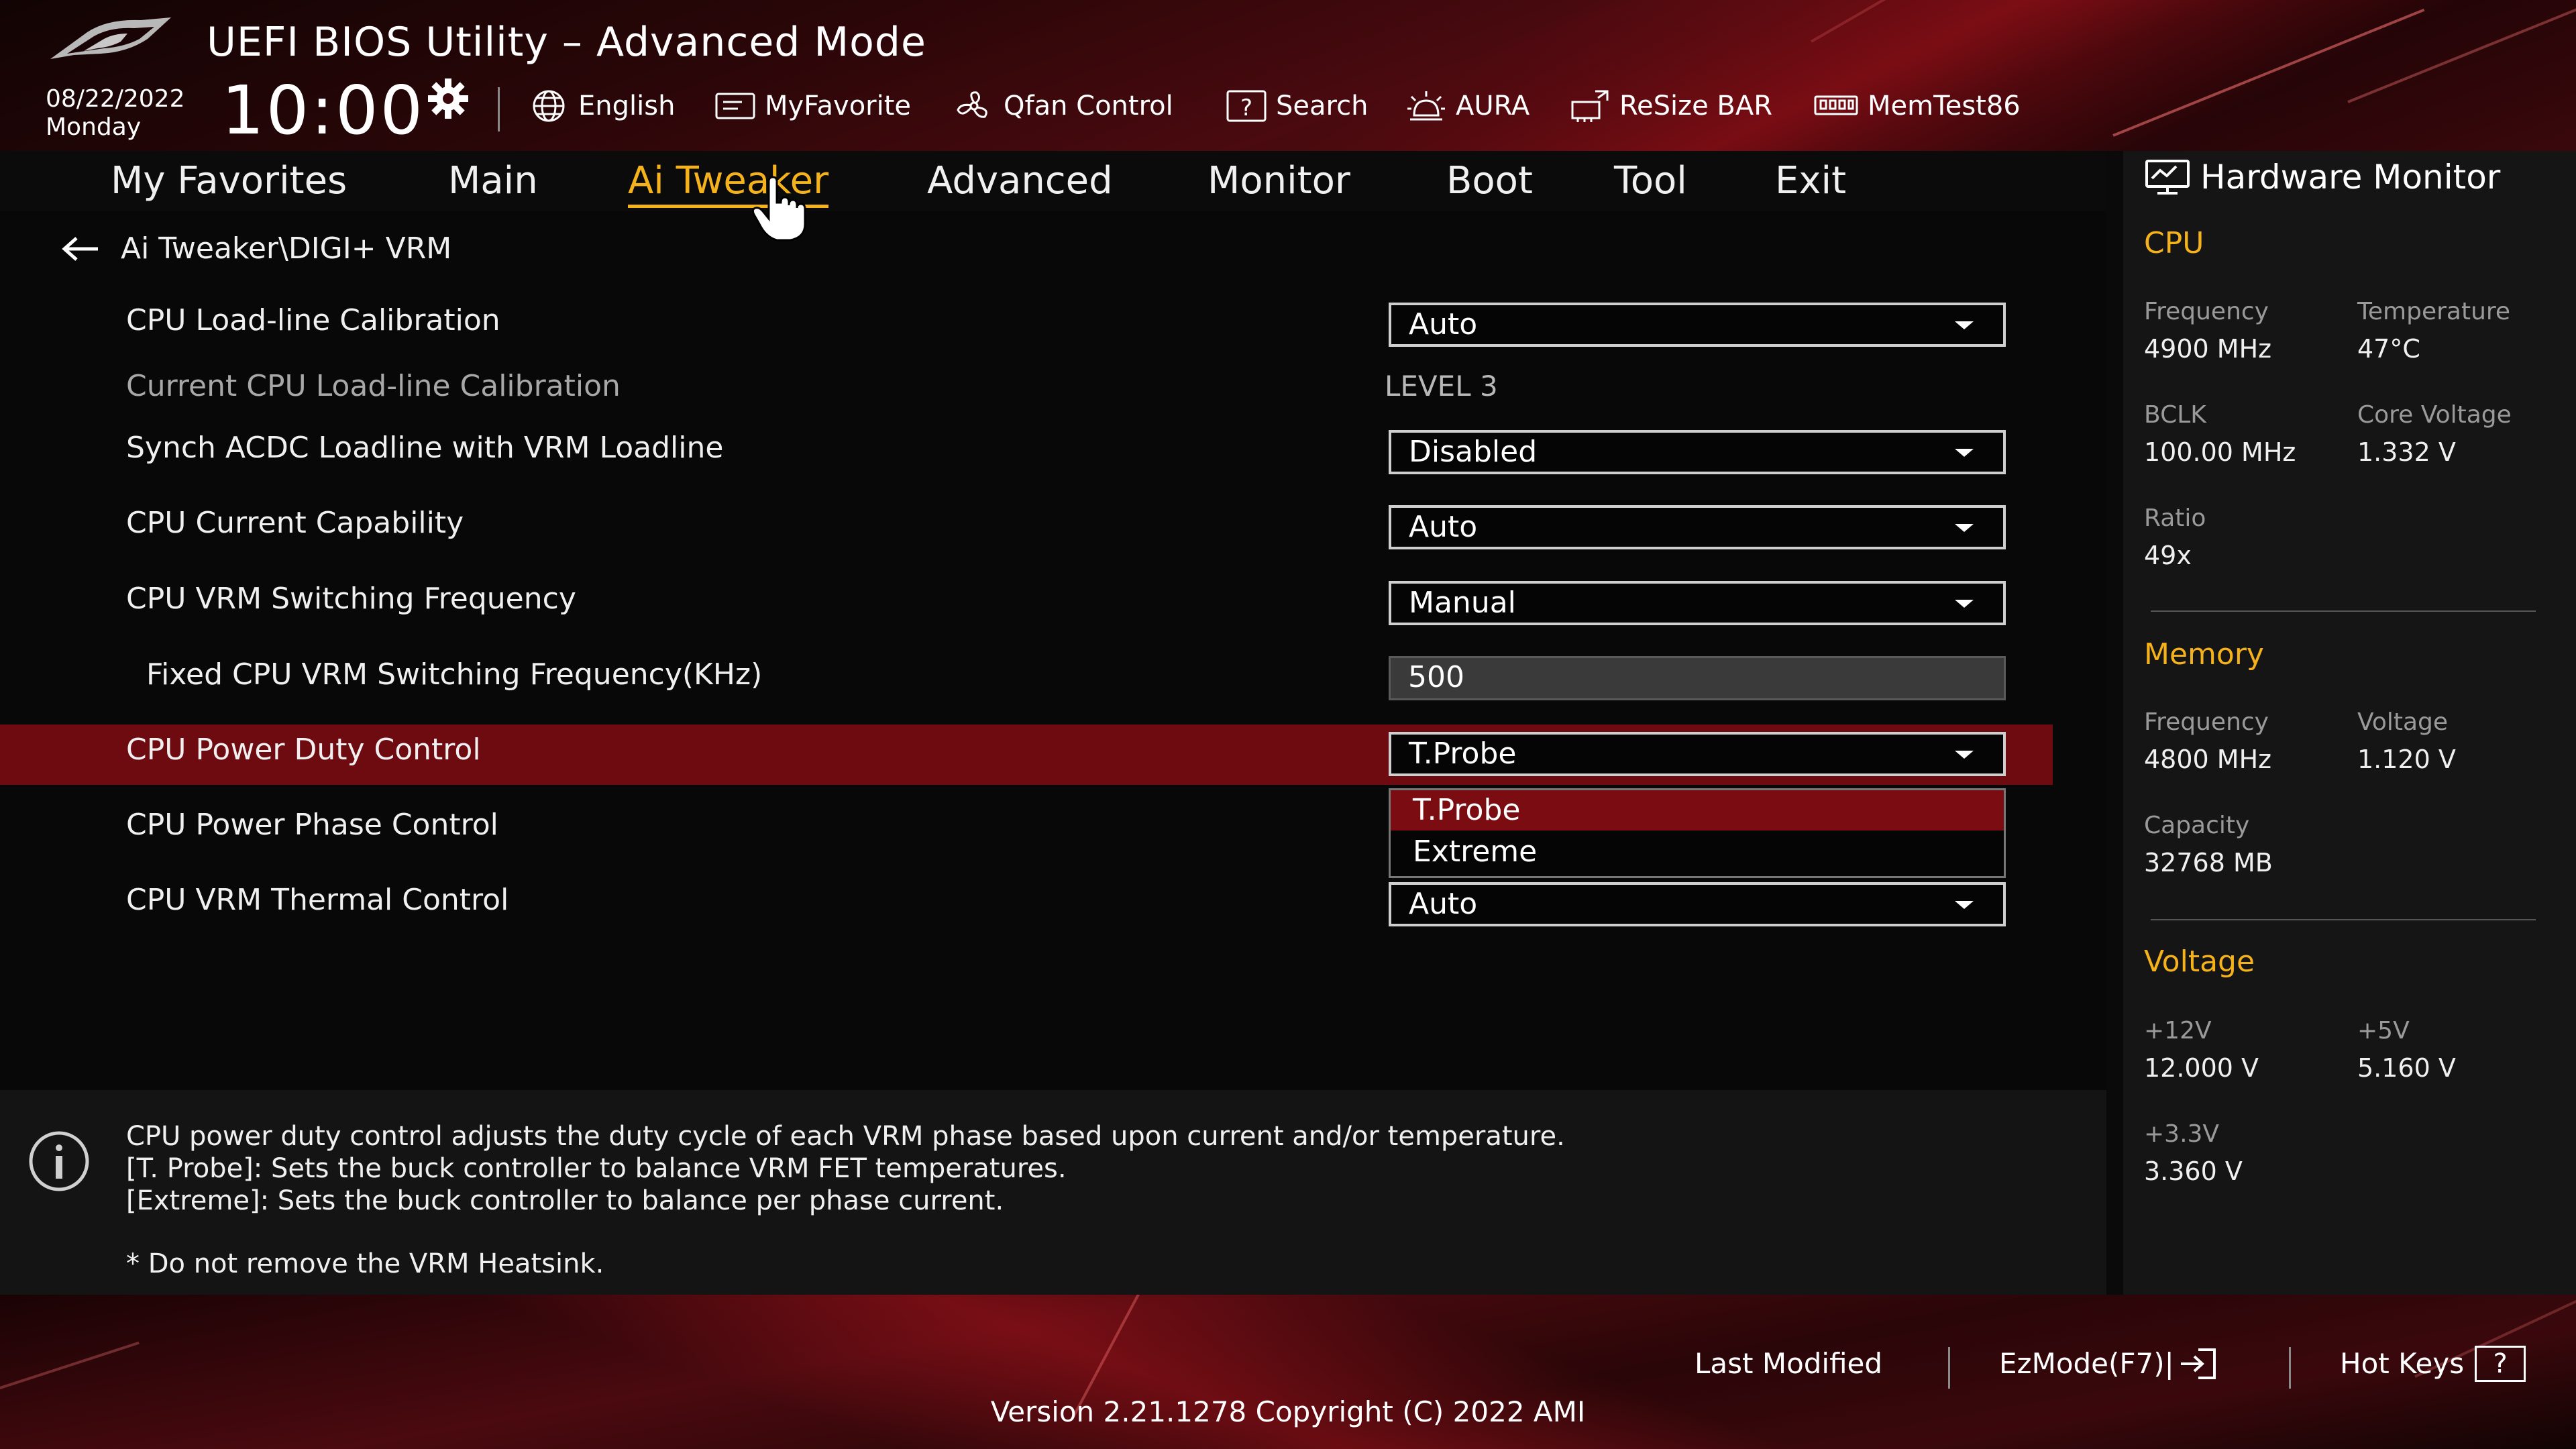  I want to click on qfan-button: Qfan Control, so click(1063, 106).